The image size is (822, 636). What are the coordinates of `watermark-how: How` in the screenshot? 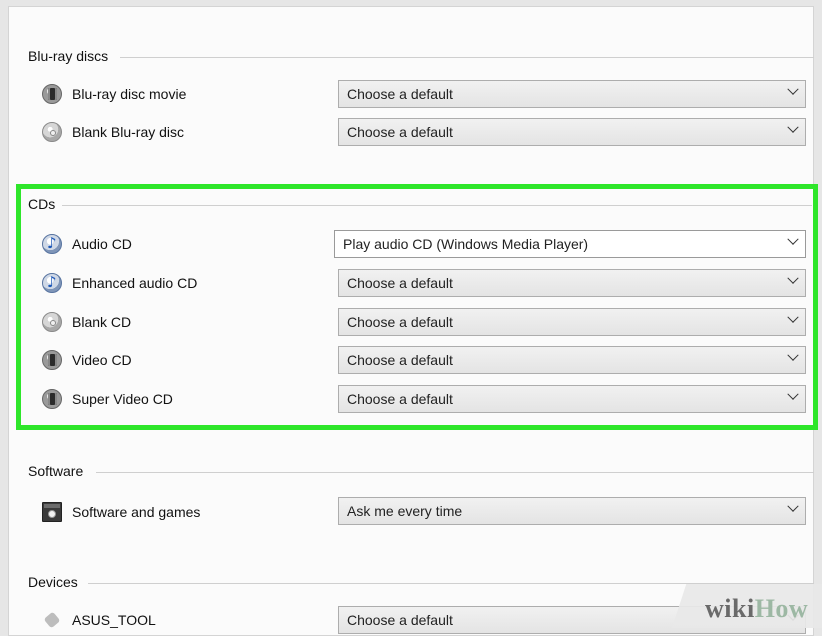 It's located at (781, 608).